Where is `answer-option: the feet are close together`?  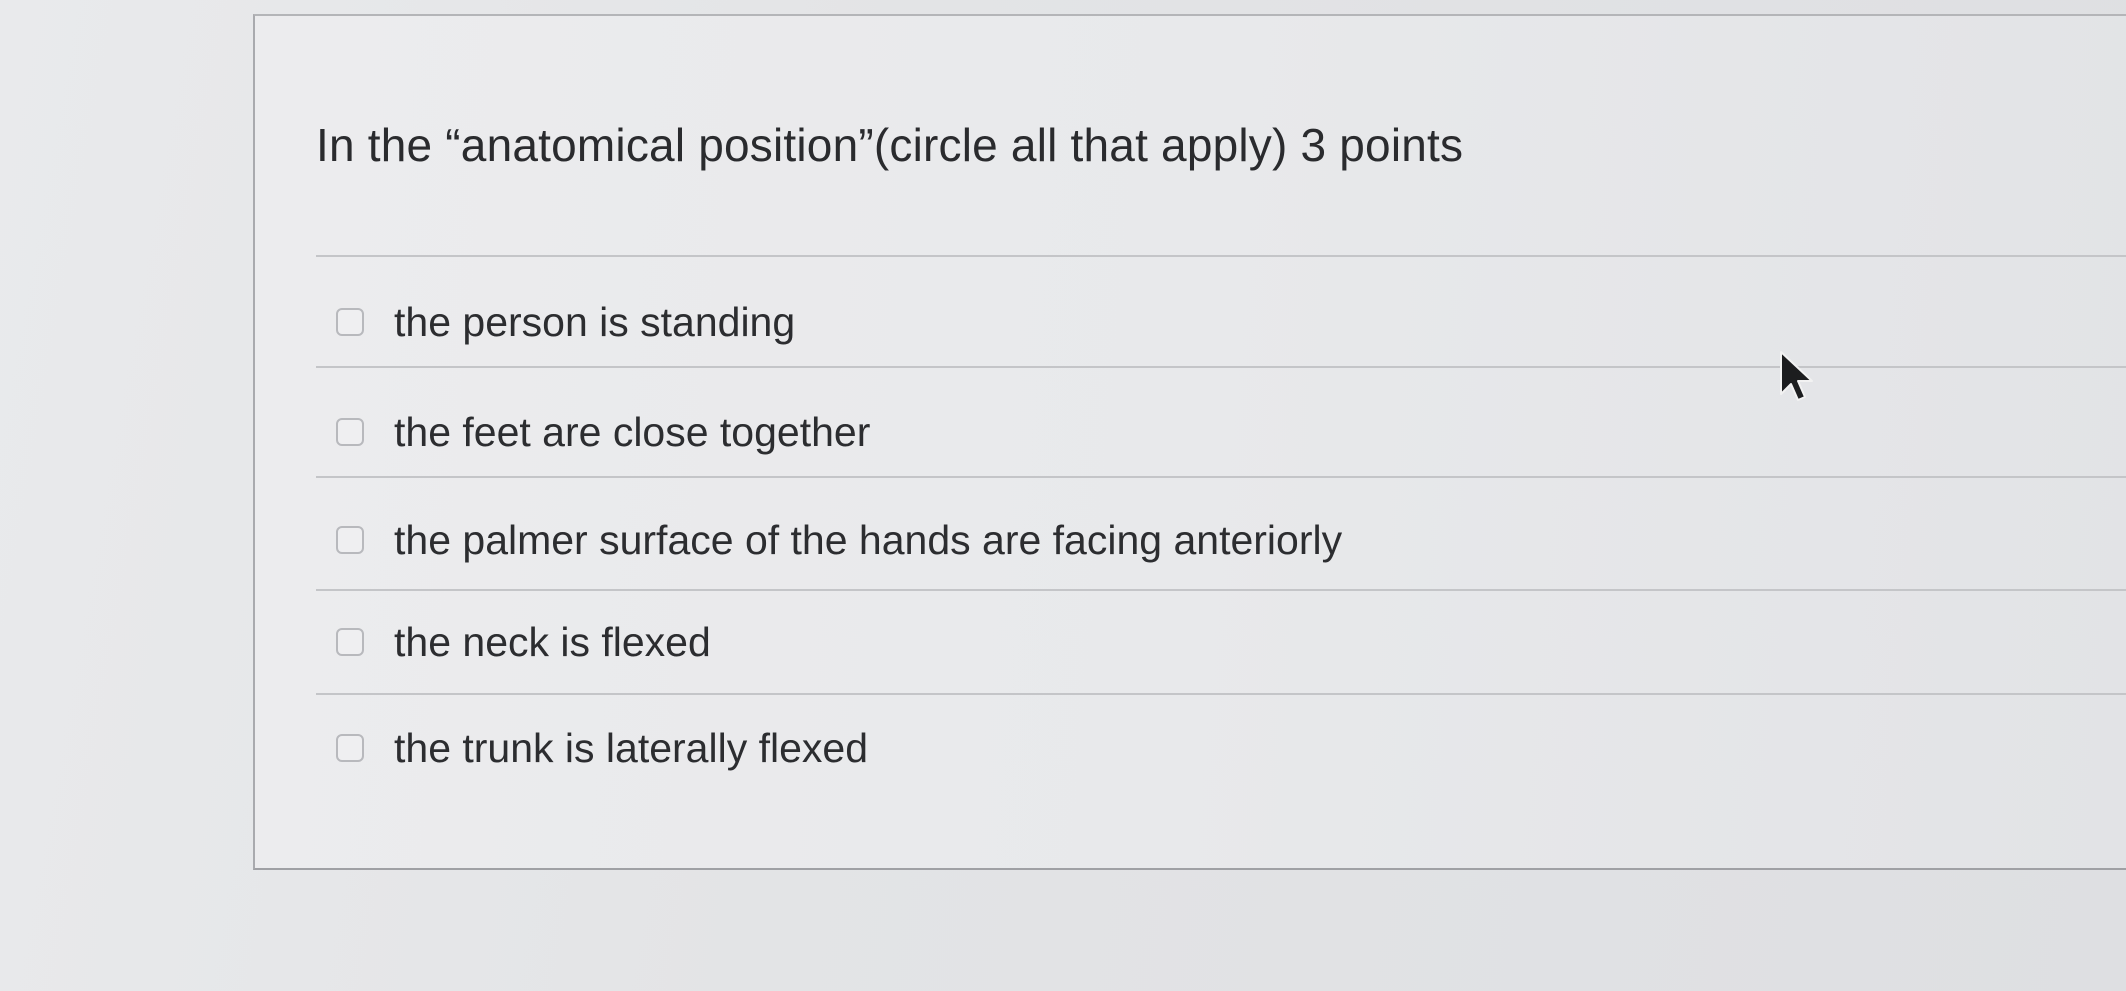
answer-option: the feet are close together is located at coordinates (603, 432).